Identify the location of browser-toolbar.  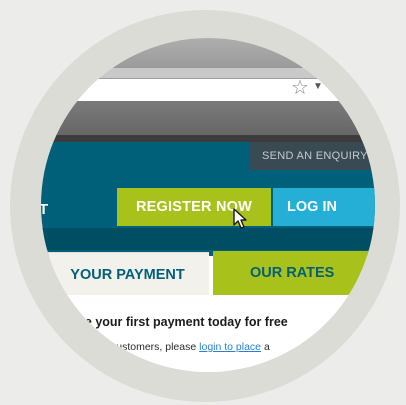
(208, 118).